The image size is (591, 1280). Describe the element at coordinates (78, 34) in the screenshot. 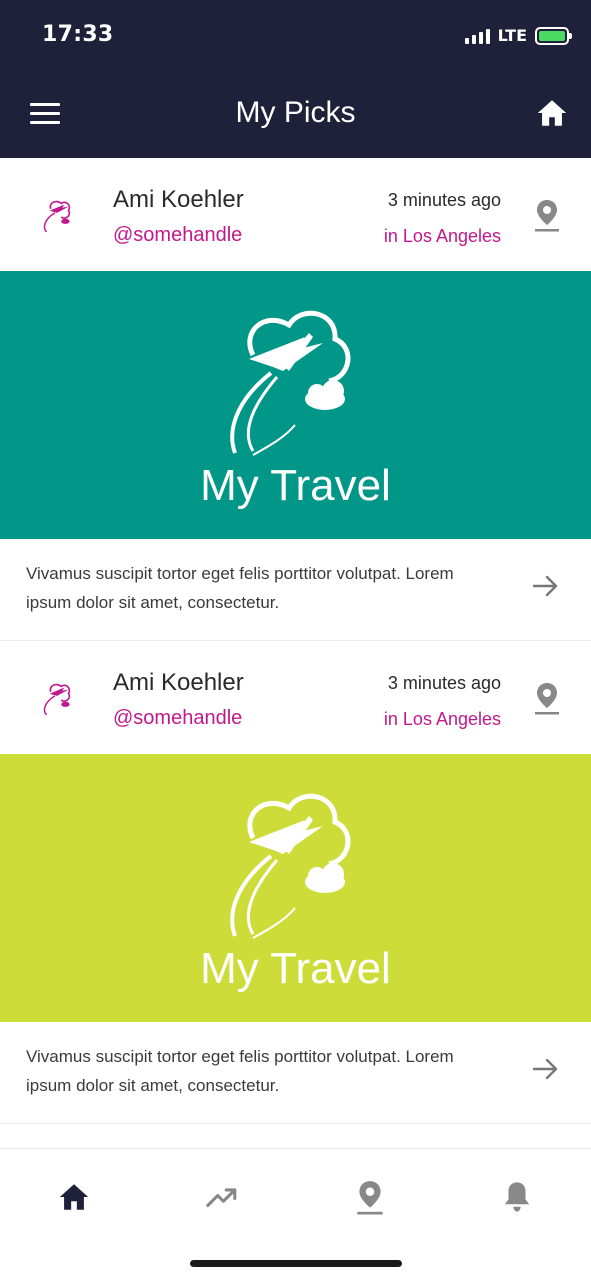

I see `status-time: 17:33` at that location.